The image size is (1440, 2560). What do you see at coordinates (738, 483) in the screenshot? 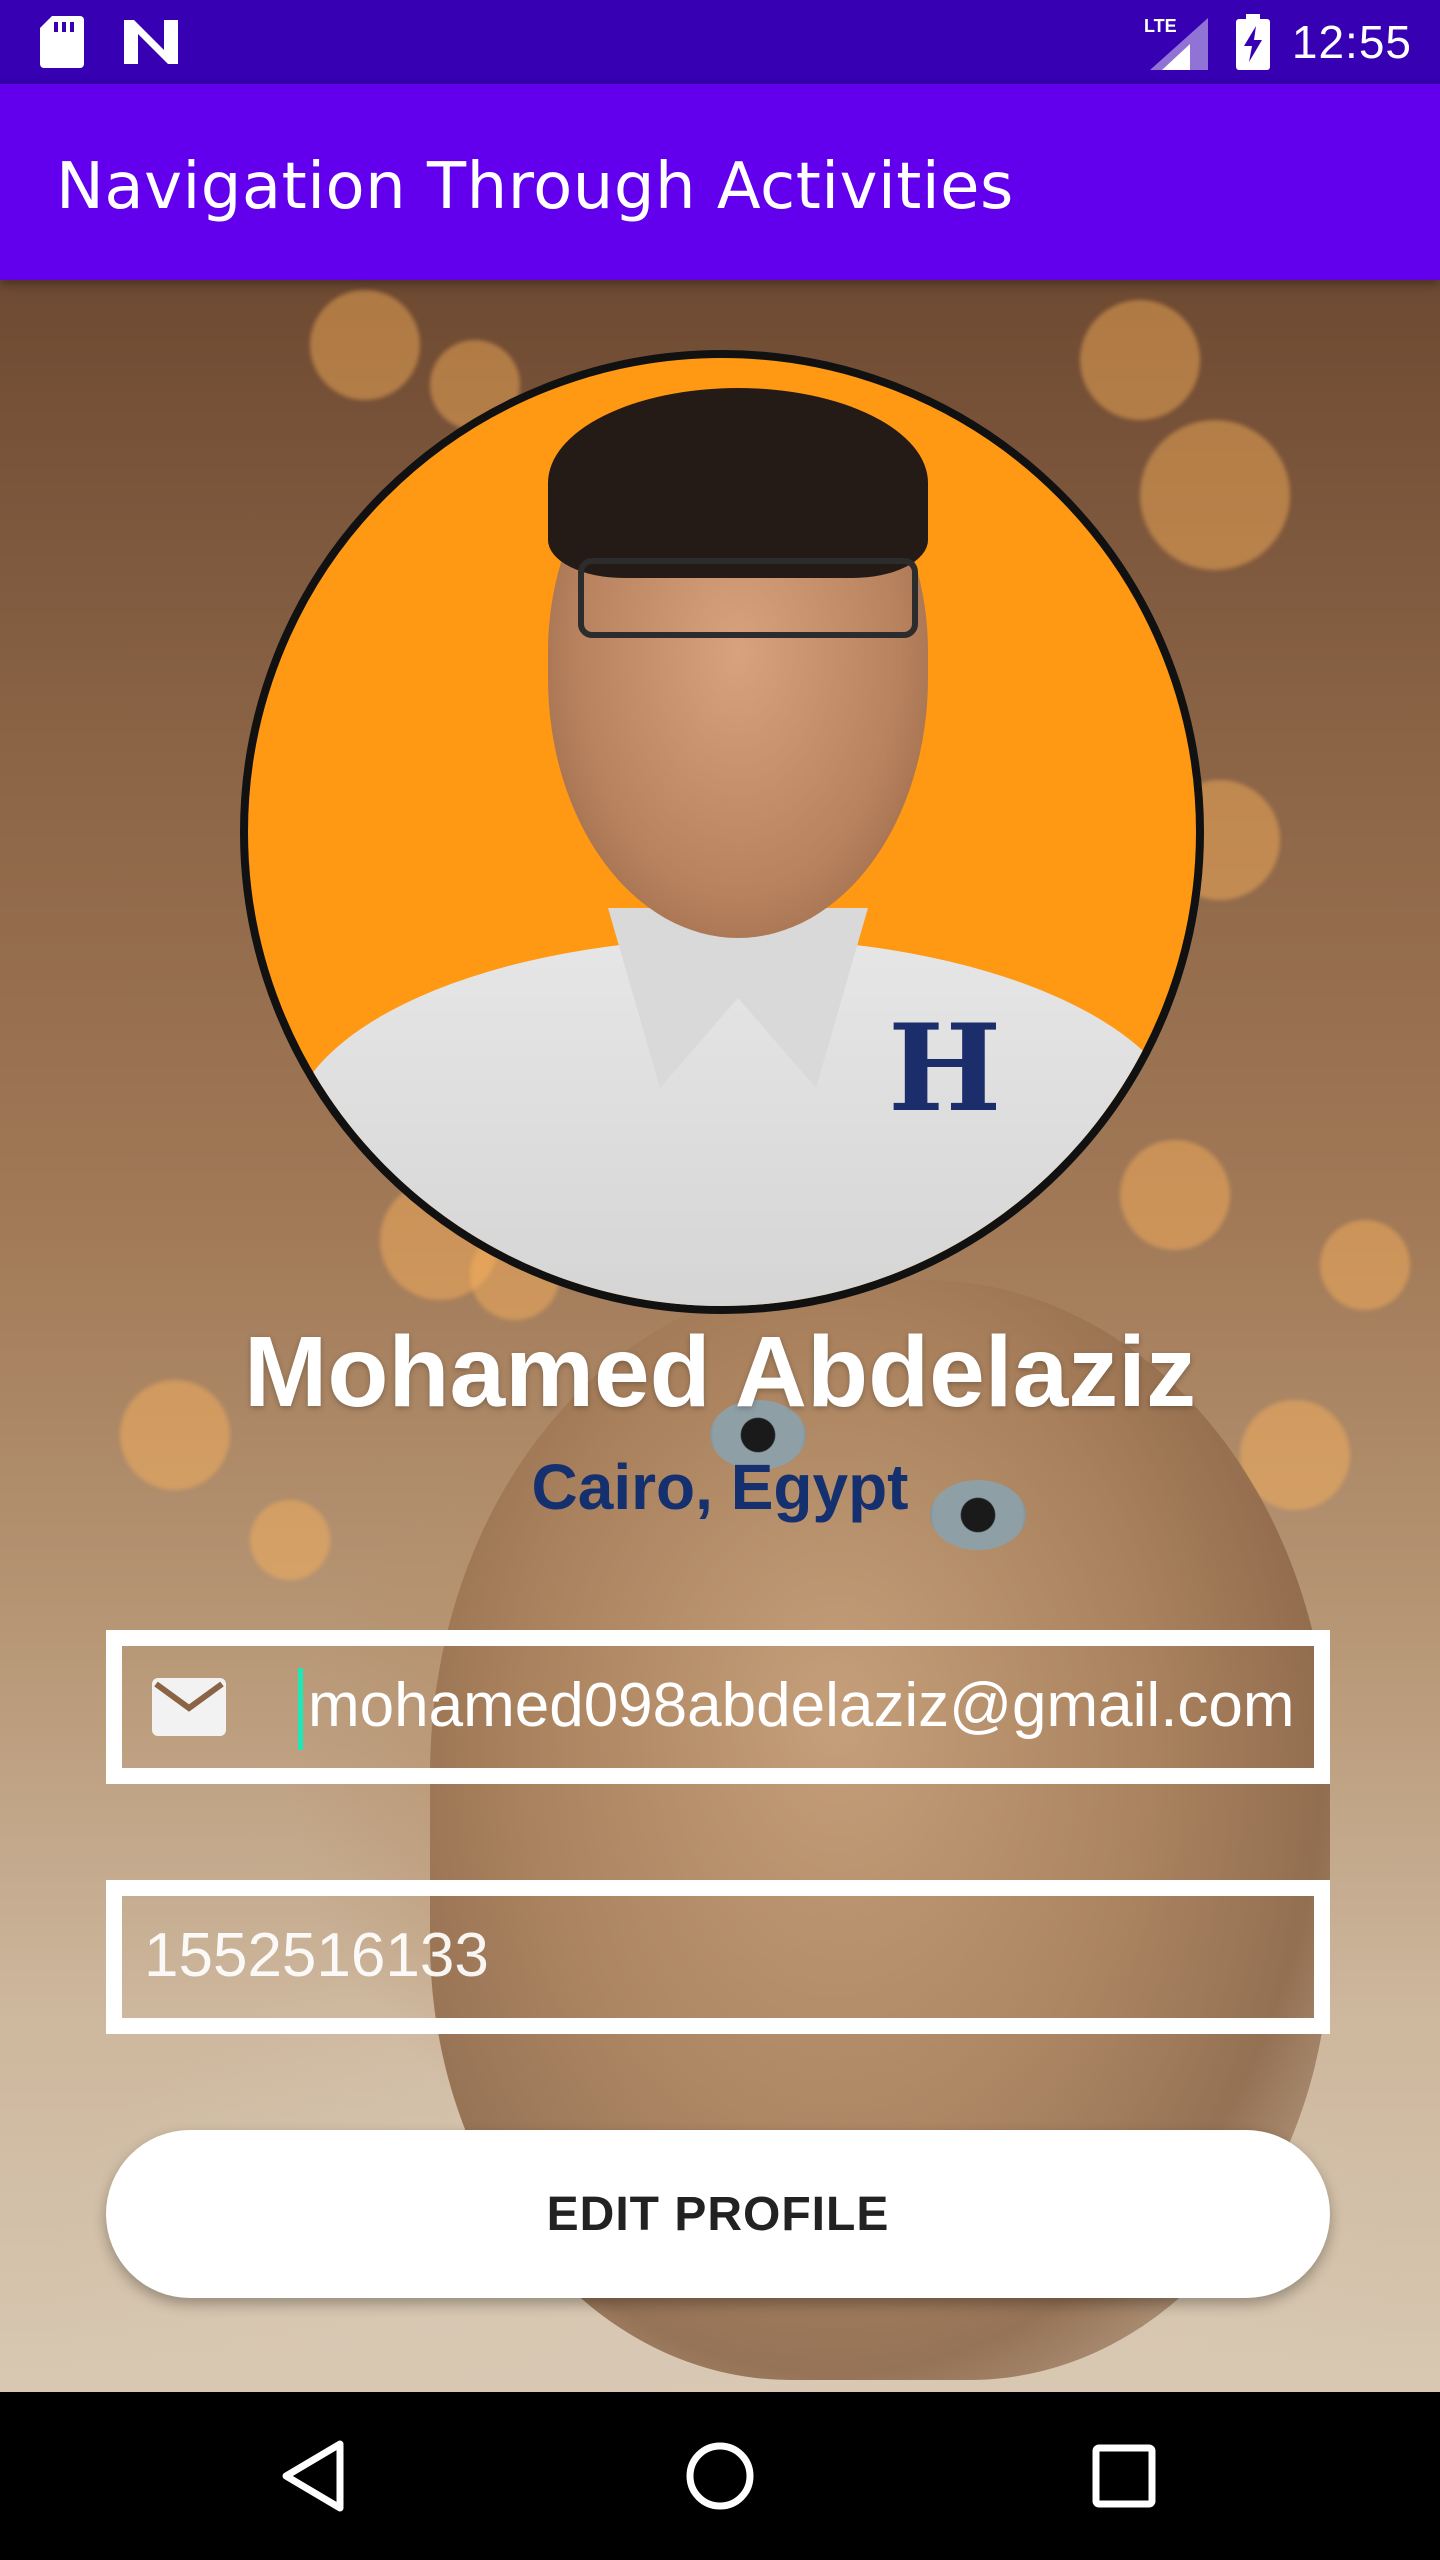
I see `photo-hair` at bounding box center [738, 483].